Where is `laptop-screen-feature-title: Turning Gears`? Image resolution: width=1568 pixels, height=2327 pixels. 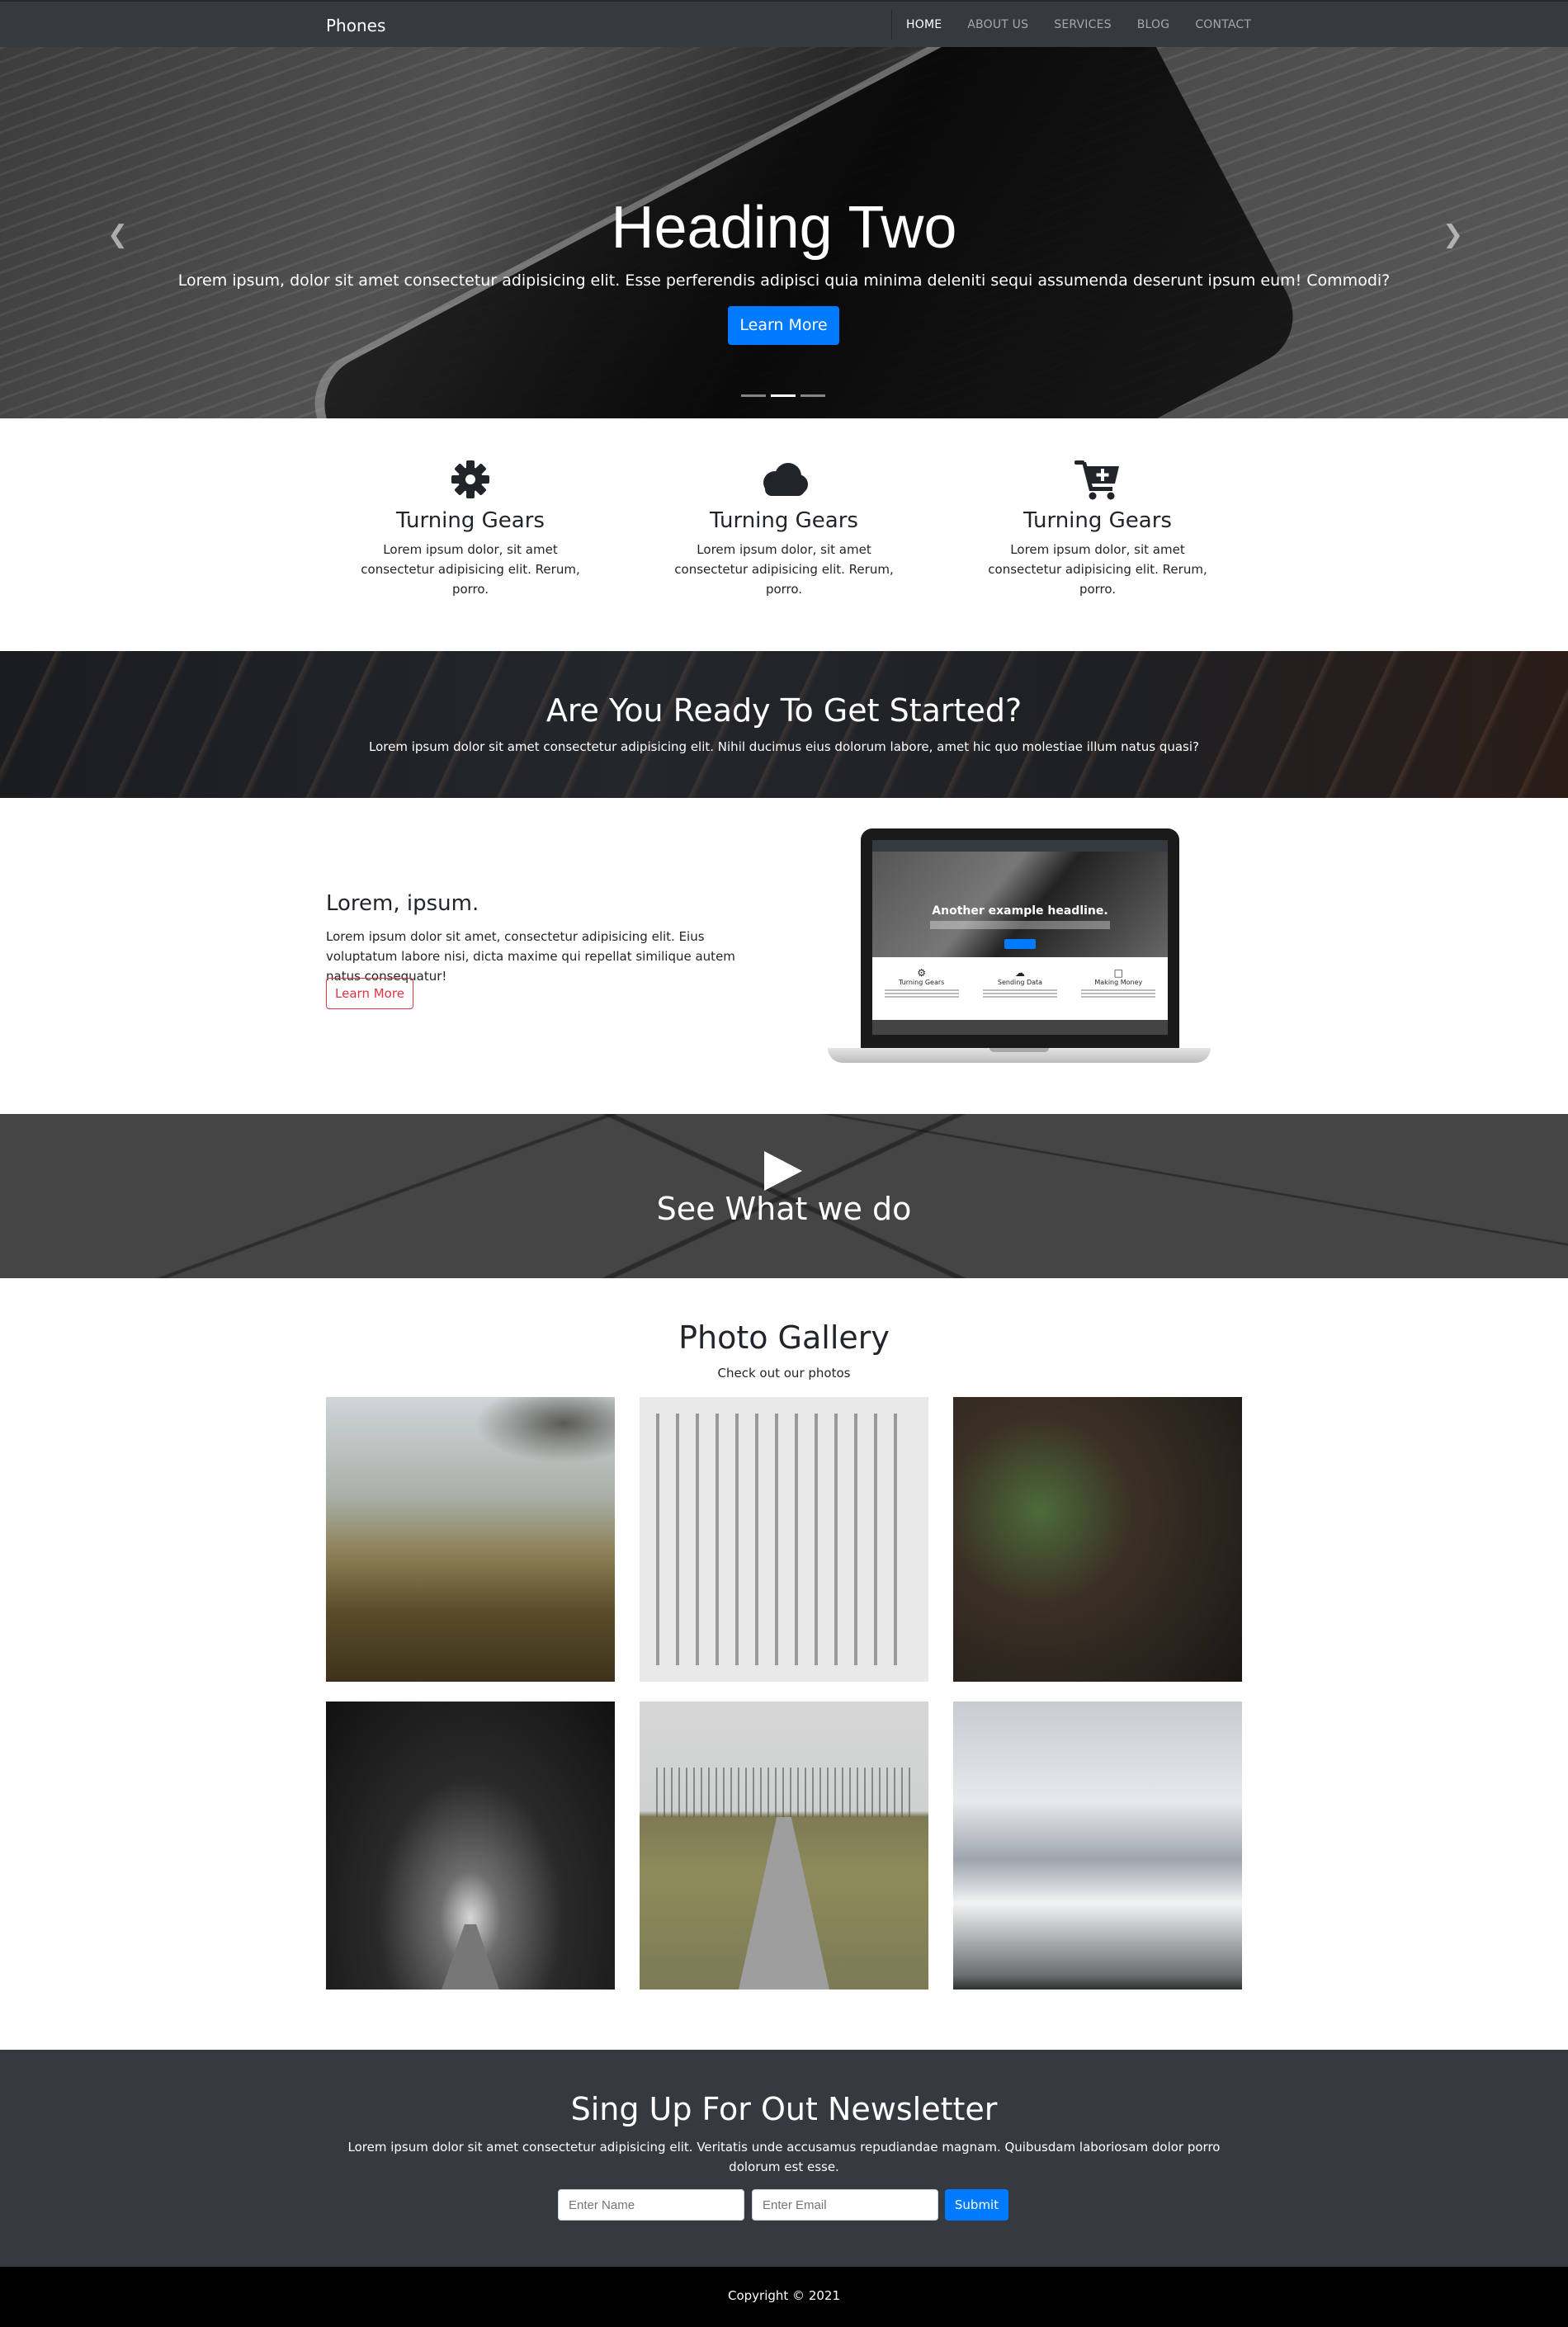 laptop-screen-feature-title: Turning Gears is located at coordinates (921, 982).